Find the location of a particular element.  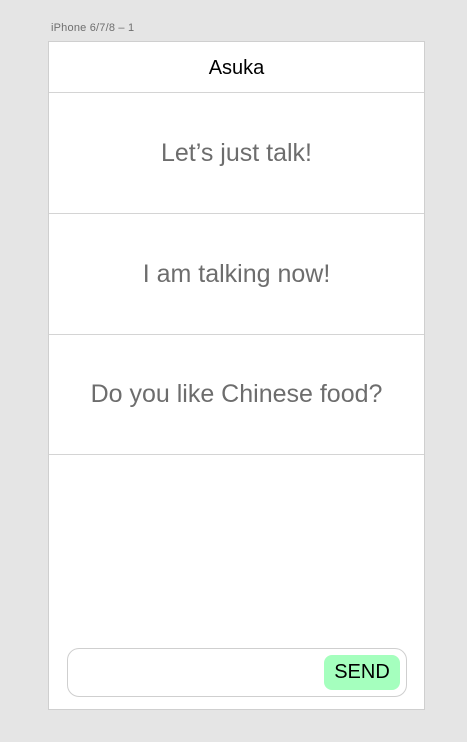

message-text: Let’s just talk! is located at coordinates (236, 152).